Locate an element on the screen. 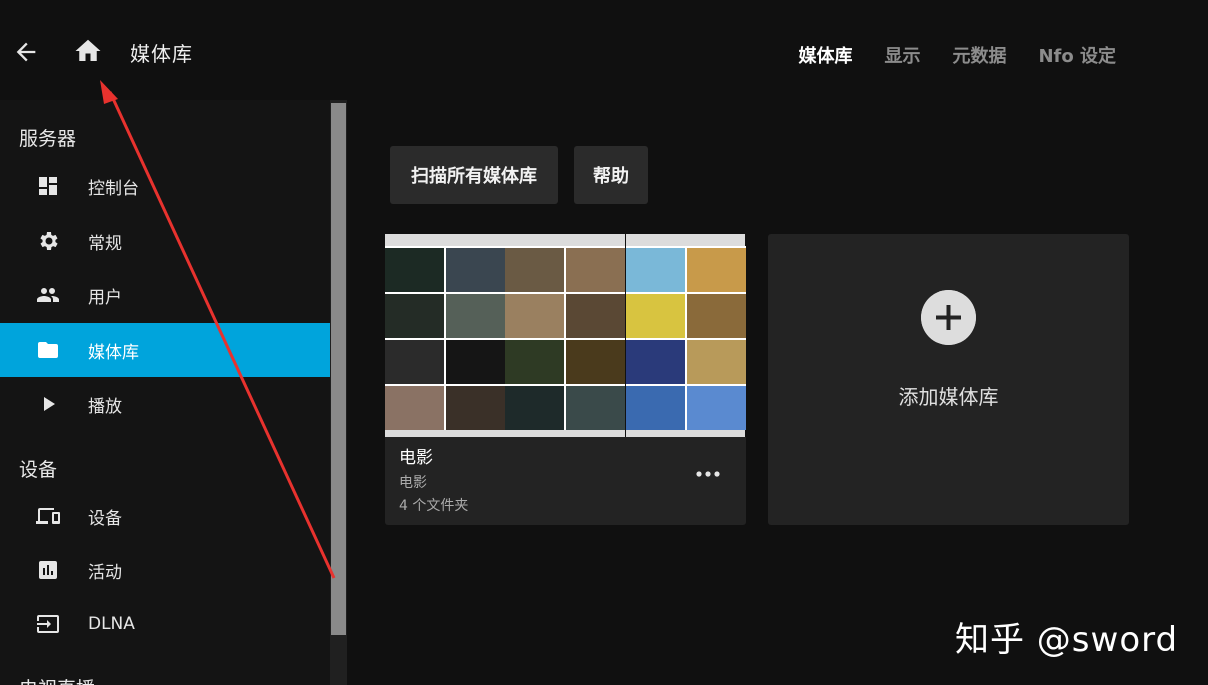 The image size is (1208, 685). tab-display: 显示 is located at coordinates (902, 55).